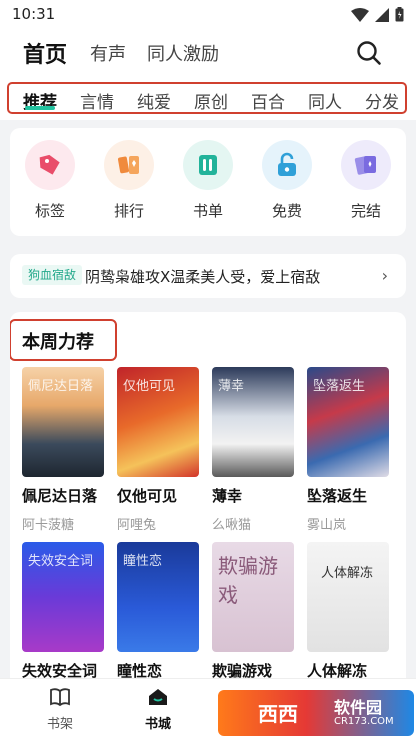 The width and height of the screenshot is (416, 740). I want to click on book-card: 瞳性恋 瞳性恋, so click(158, 611).